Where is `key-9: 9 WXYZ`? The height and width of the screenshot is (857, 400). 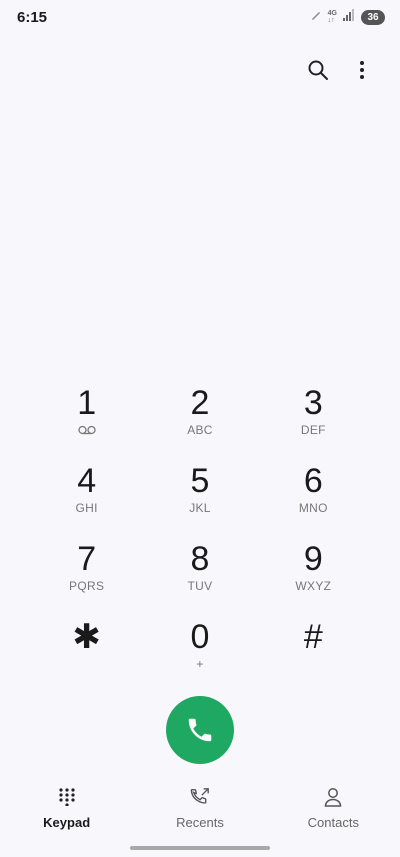
key-9: 9 WXYZ is located at coordinates (313, 580).